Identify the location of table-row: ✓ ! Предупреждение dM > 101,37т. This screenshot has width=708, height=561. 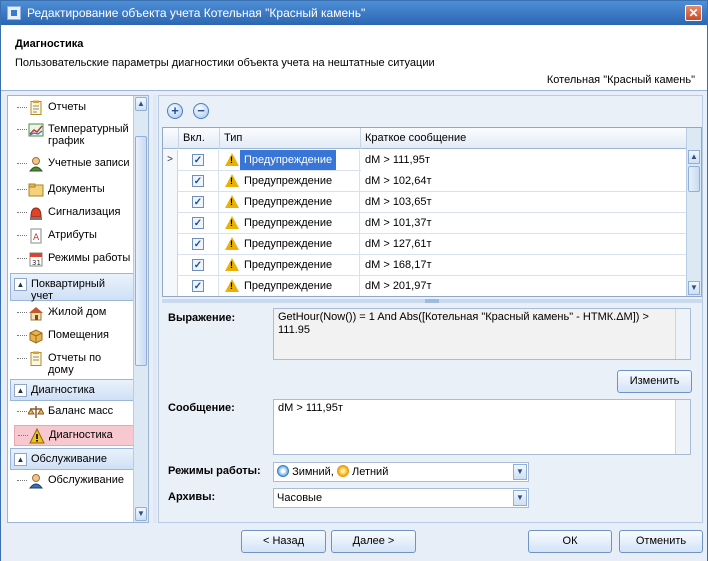
(425, 223).